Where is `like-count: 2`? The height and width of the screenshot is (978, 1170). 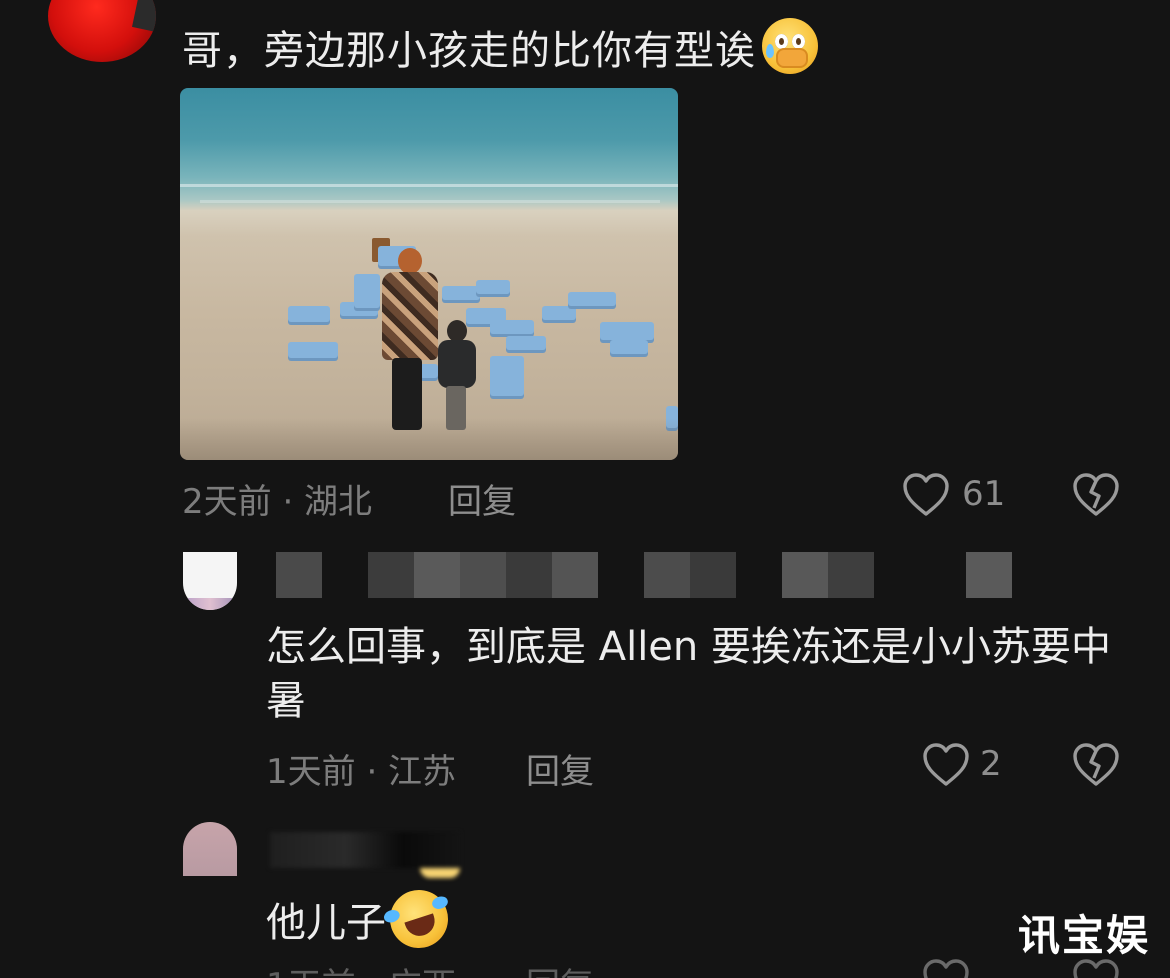
like-count: 2 is located at coordinates (991, 764).